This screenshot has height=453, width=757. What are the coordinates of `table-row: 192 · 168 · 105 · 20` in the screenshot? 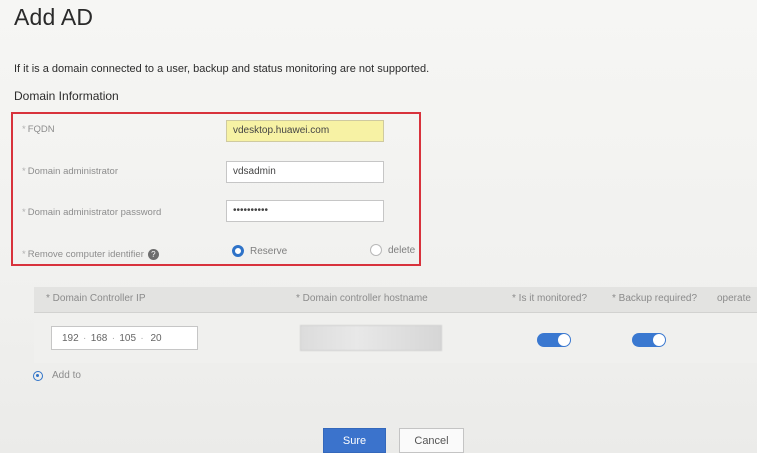 It's located at (395, 338).